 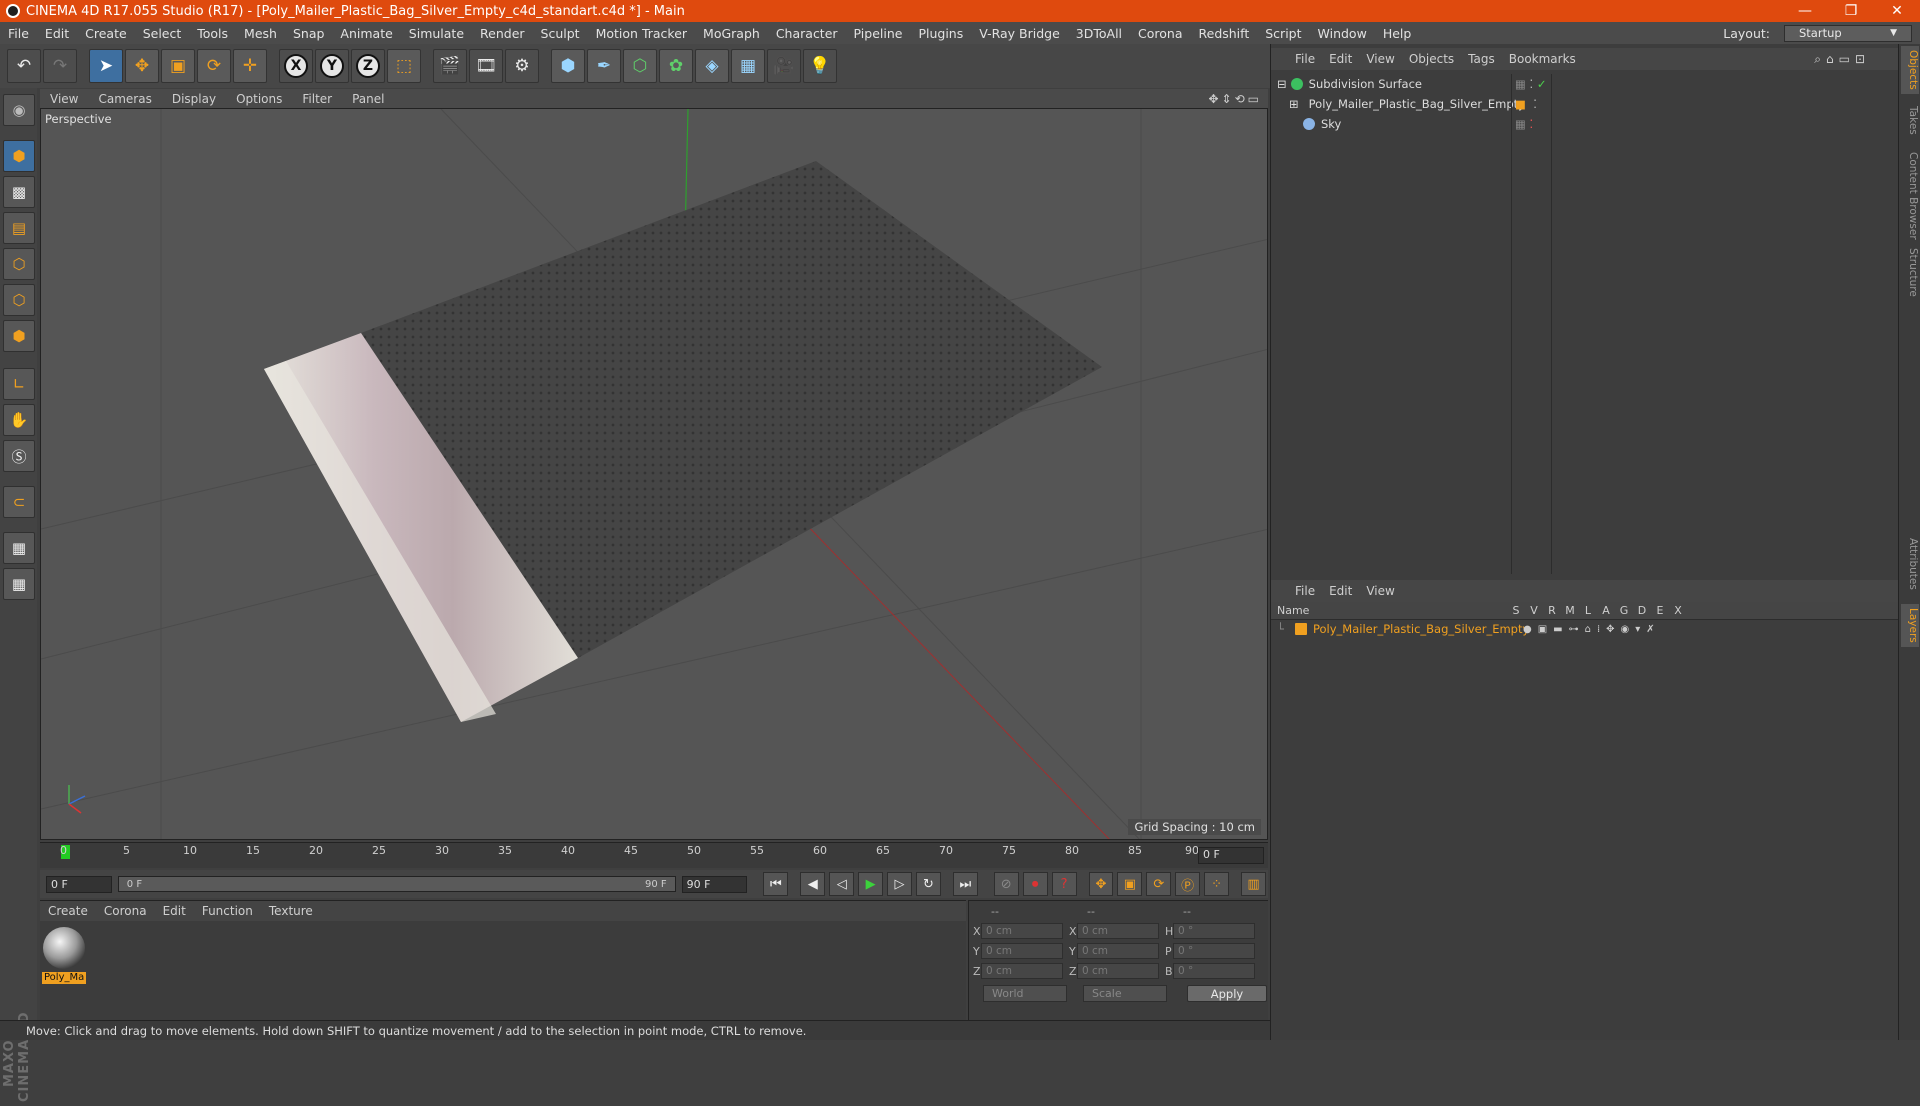 I want to click on subdivision-icon: ⬡, so click(x=640, y=66).